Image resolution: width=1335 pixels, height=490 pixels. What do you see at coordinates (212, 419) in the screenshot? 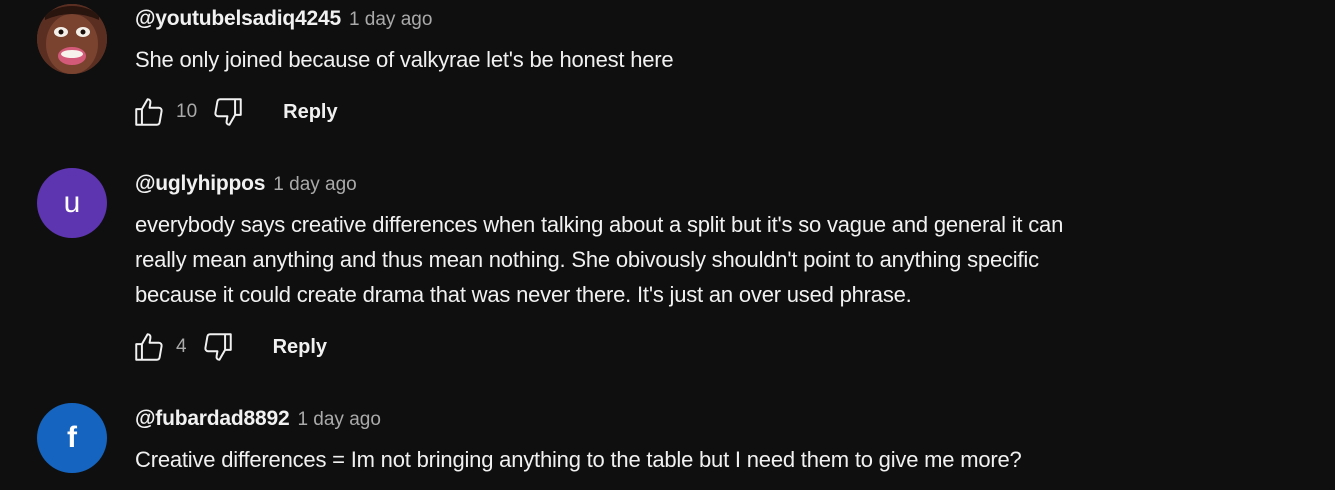
I see `comment-author: @fubardad8892` at bounding box center [212, 419].